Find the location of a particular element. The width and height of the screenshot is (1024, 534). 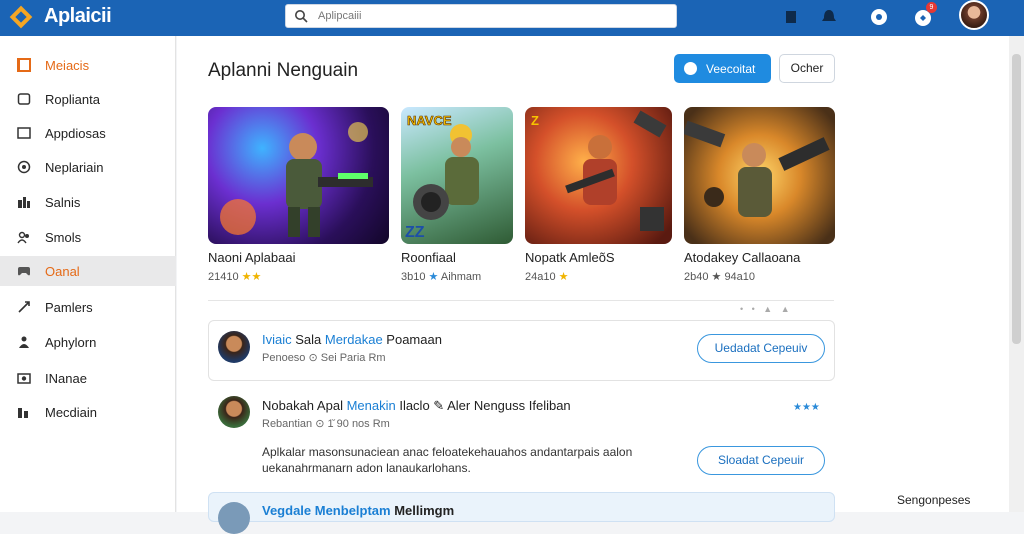

description-line: uekanahrmanarn adon lanaukarlohans. is located at coordinates (366, 468).